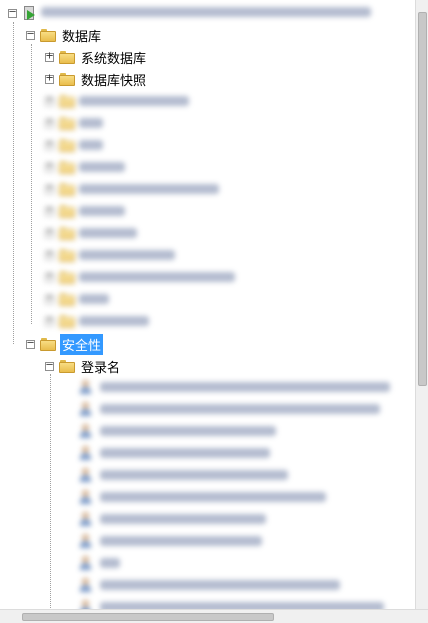 Image resolution: width=428 pixels, height=623 pixels. I want to click on tree-node-security: − 安全性, so click(65, 344).